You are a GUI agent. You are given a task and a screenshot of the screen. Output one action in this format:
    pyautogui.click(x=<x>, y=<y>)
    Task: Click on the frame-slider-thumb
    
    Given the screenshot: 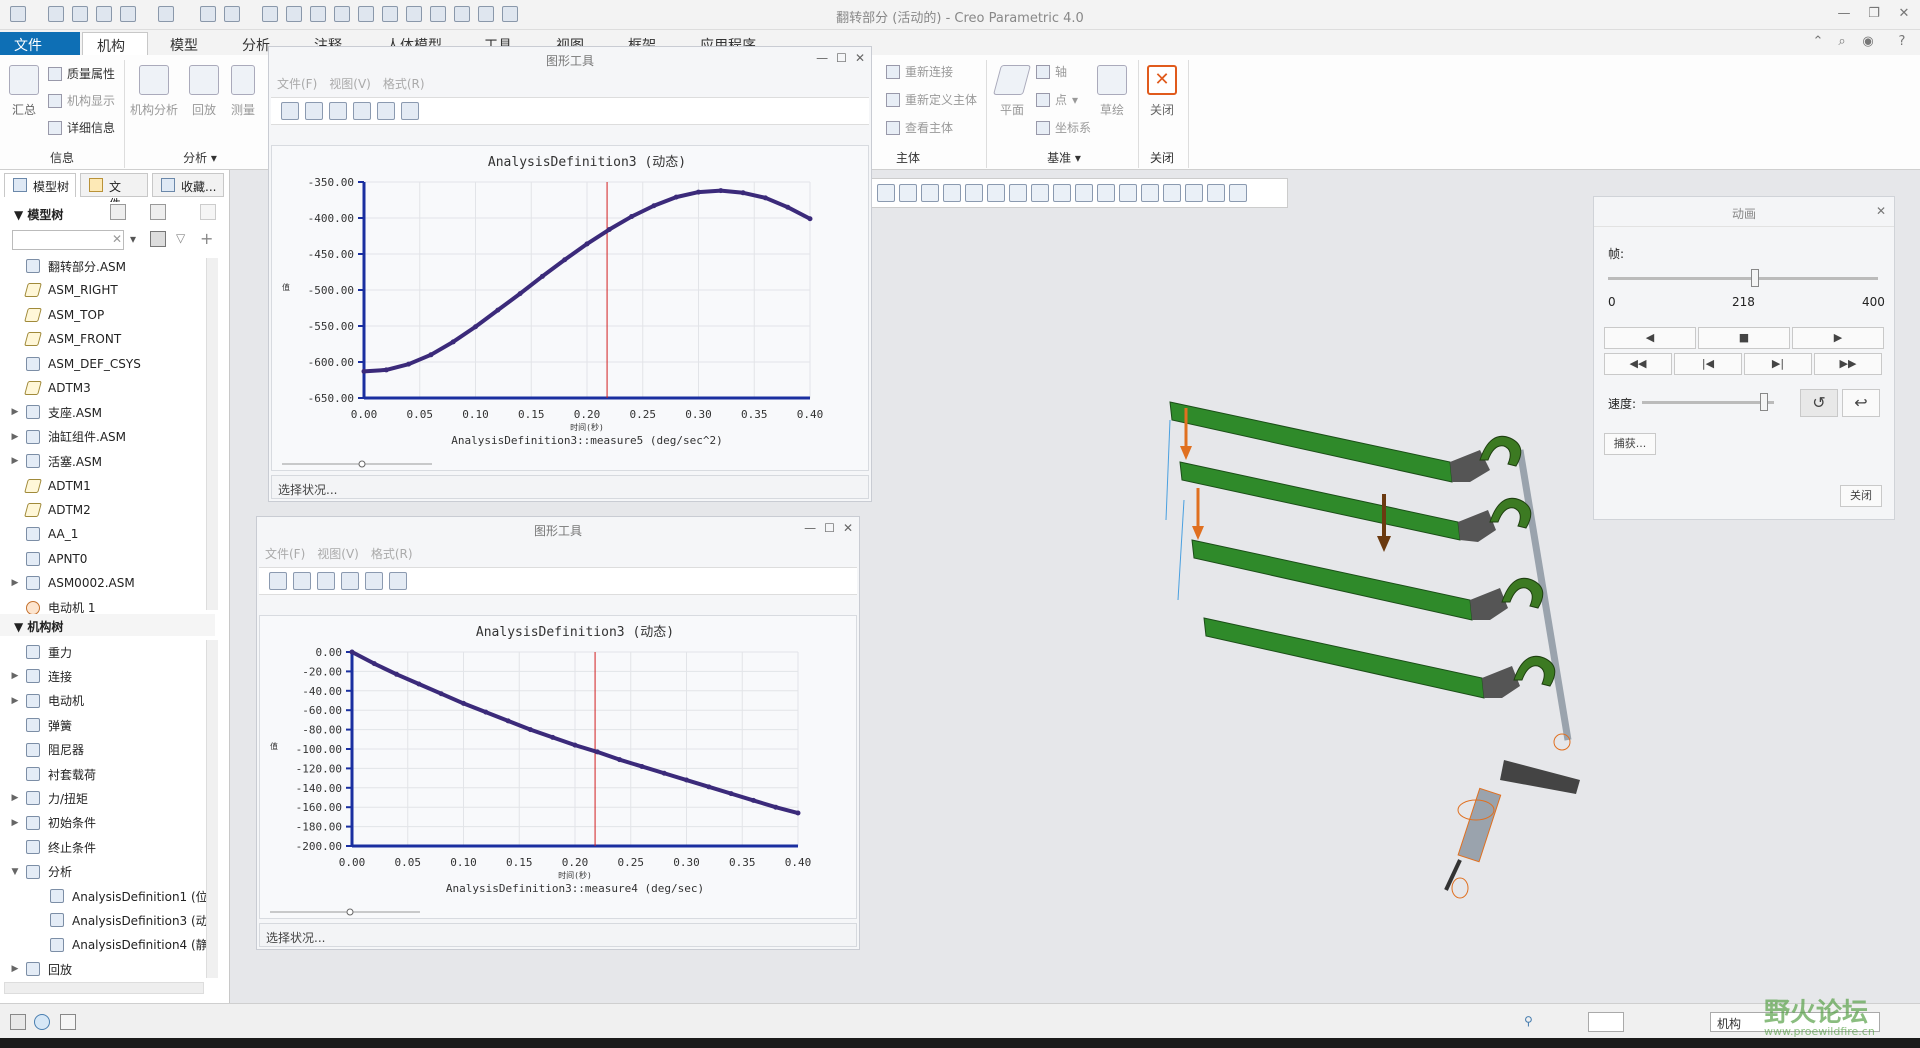 What is the action you would take?
    pyautogui.click(x=1754, y=278)
    